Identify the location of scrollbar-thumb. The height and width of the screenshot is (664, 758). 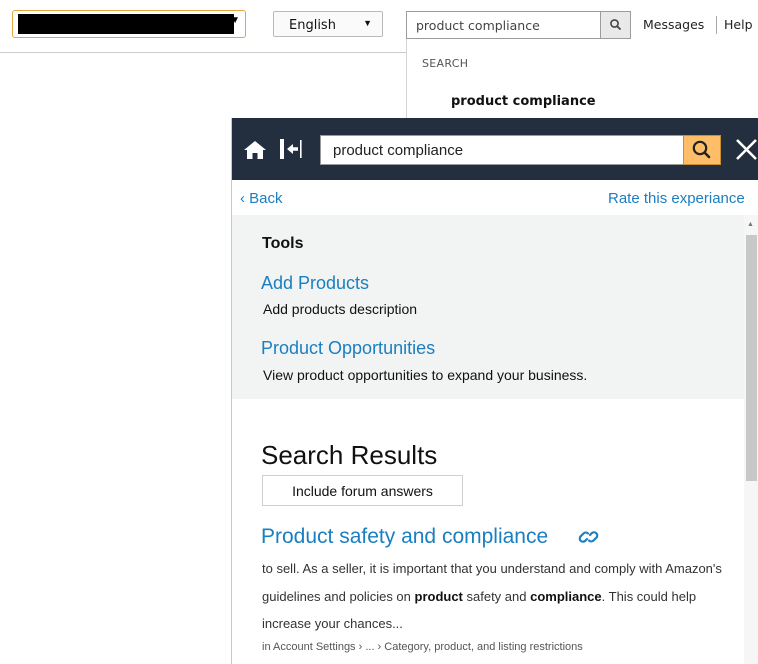
(751, 358).